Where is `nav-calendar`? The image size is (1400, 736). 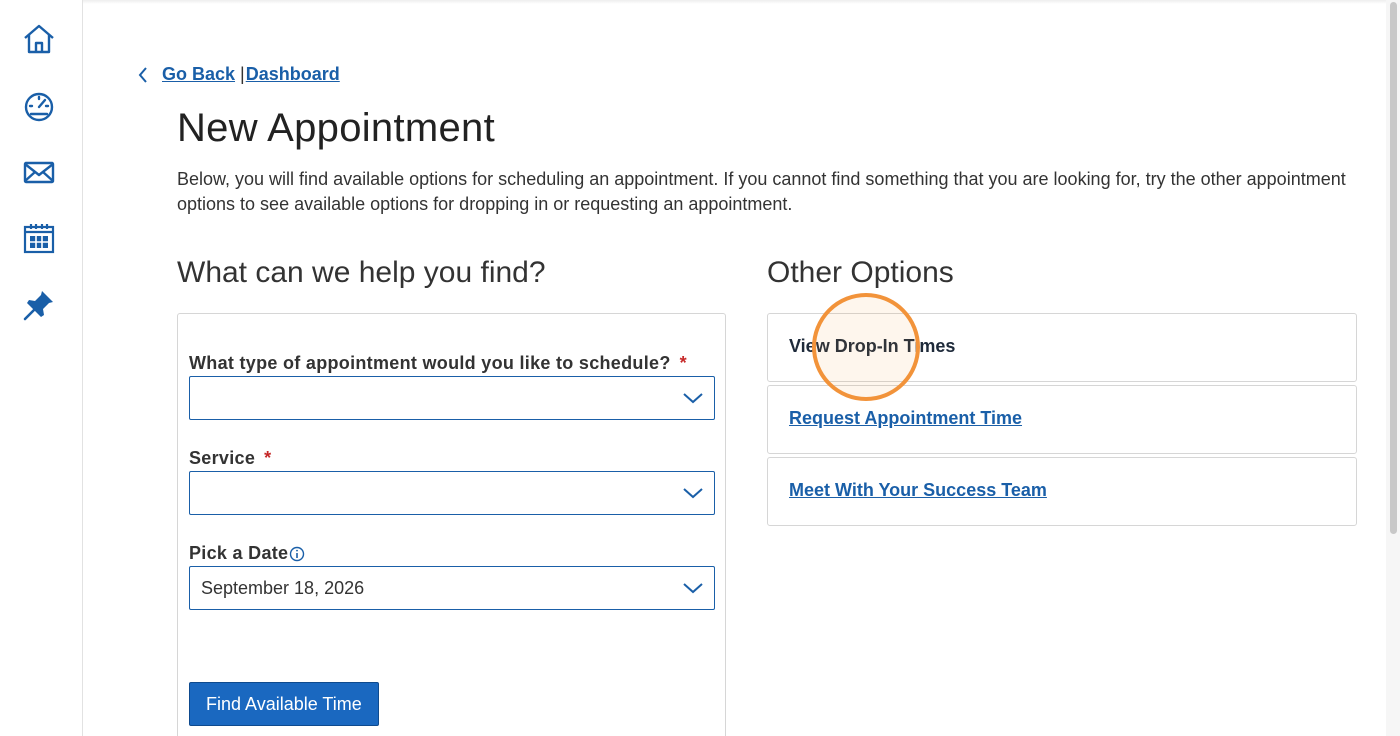
nav-calendar is located at coordinates (39, 238).